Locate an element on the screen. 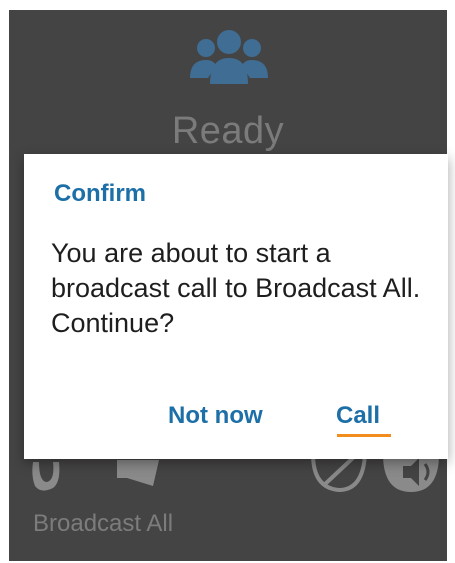  dialog-title: Confirm is located at coordinates (100, 193).